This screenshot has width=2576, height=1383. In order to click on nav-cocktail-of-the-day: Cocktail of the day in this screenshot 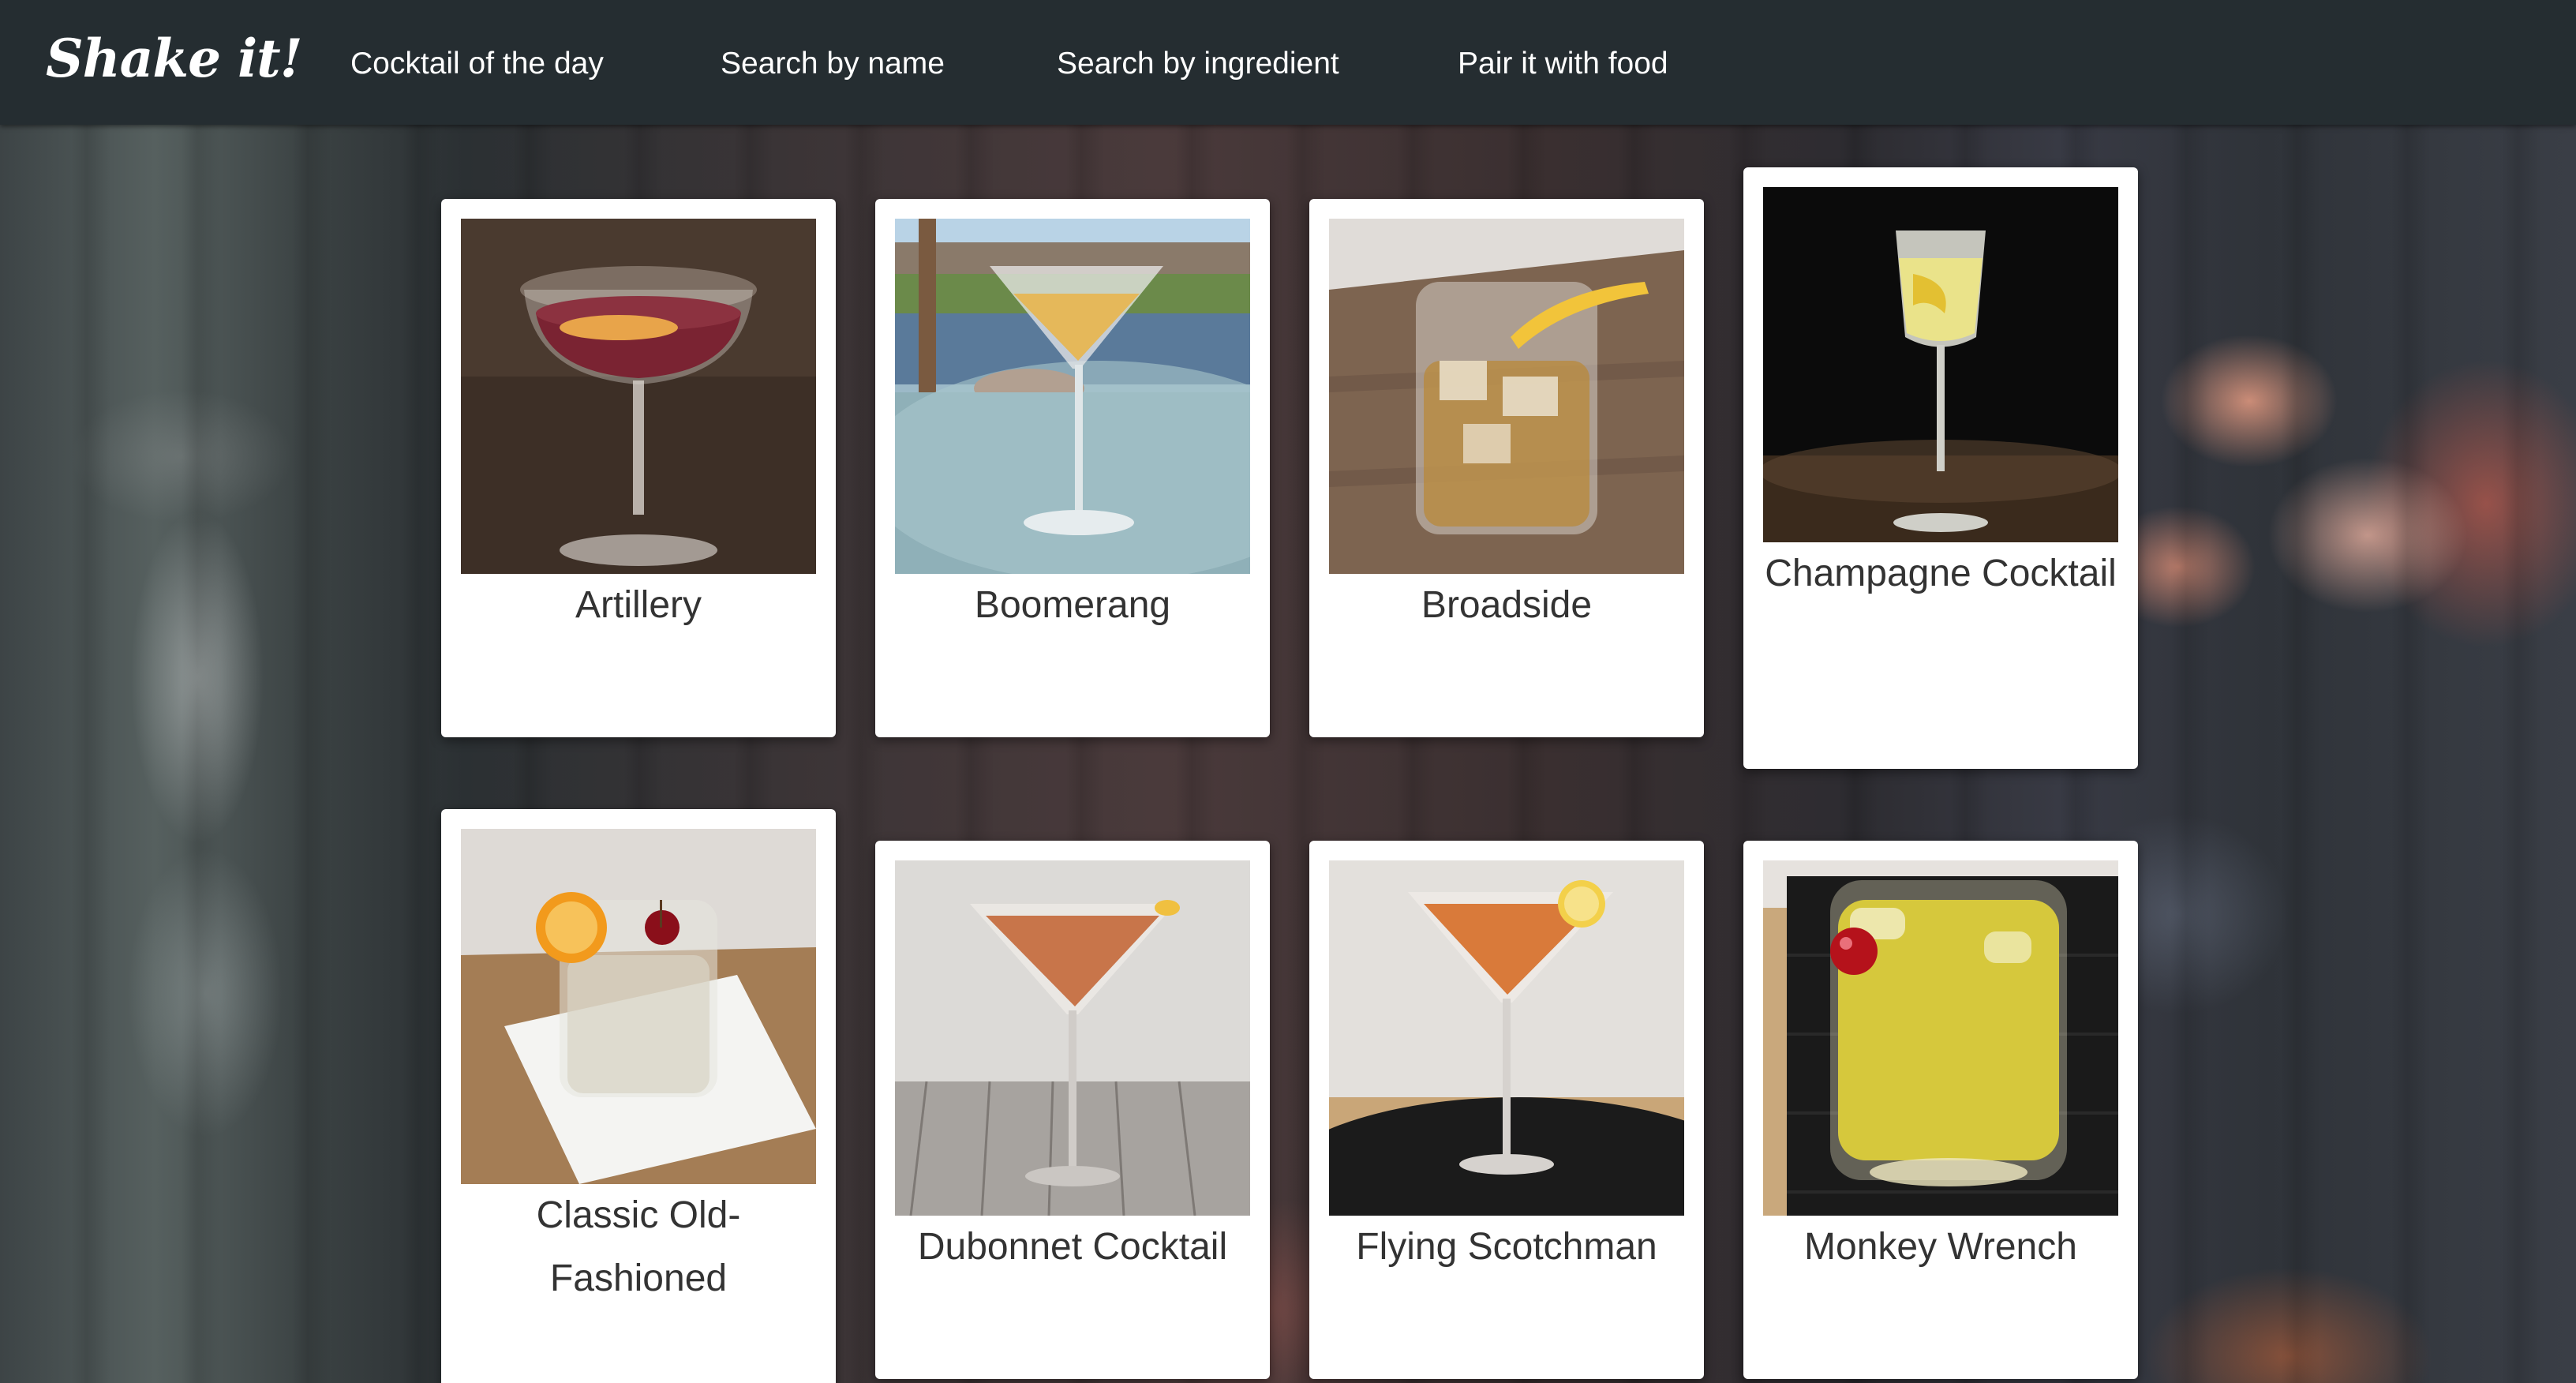, I will do `click(477, 64)`.